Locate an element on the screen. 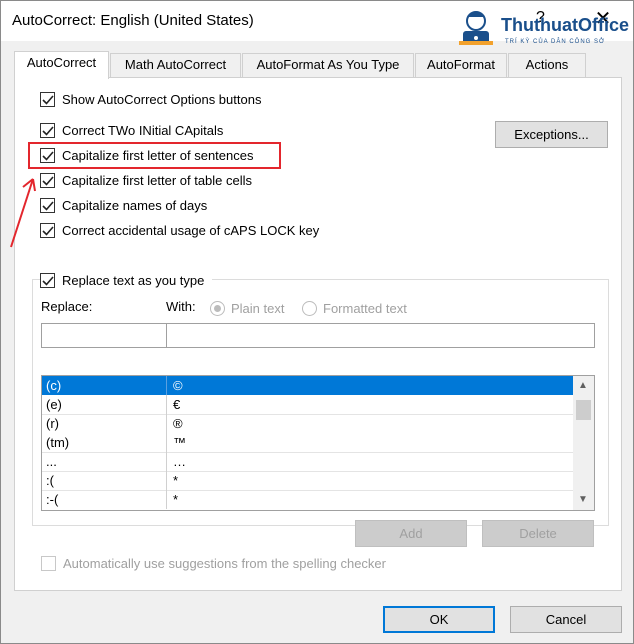 The image size is (634, 644). suggestions-checkbox is located at coordinates (48, 563).